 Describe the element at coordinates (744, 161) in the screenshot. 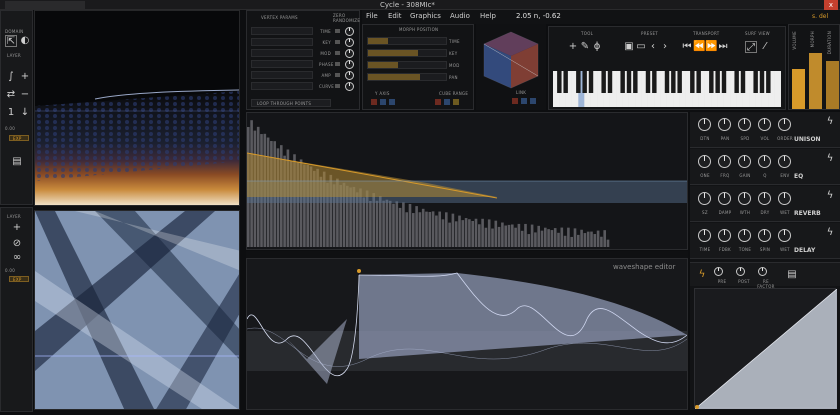

I see `eq-knob-gain` at that location.